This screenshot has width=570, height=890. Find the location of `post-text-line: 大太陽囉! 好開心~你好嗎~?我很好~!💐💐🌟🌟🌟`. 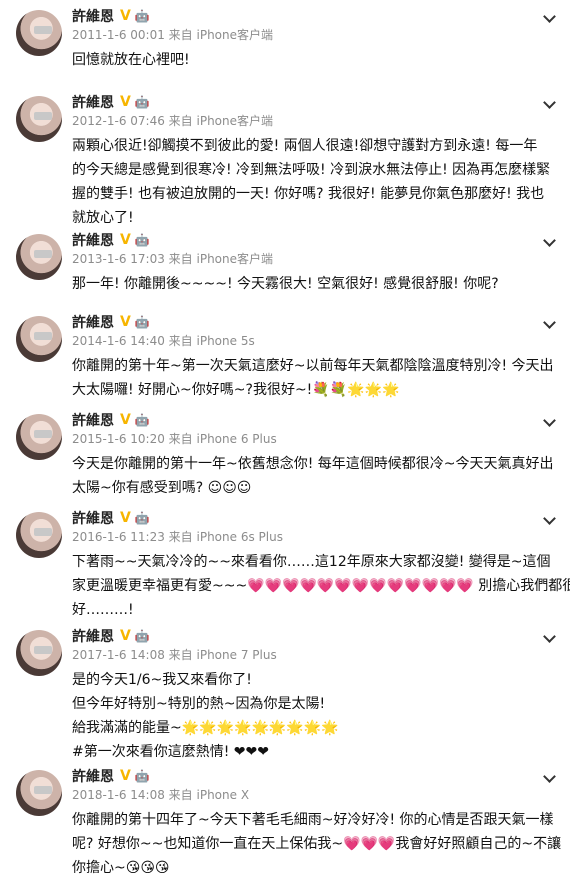

post-text-line: 大太陽囉! 好開心~你好嗎~?我很好~!💐💐🌟🌟🌟 is located at coordinates (236, 390).